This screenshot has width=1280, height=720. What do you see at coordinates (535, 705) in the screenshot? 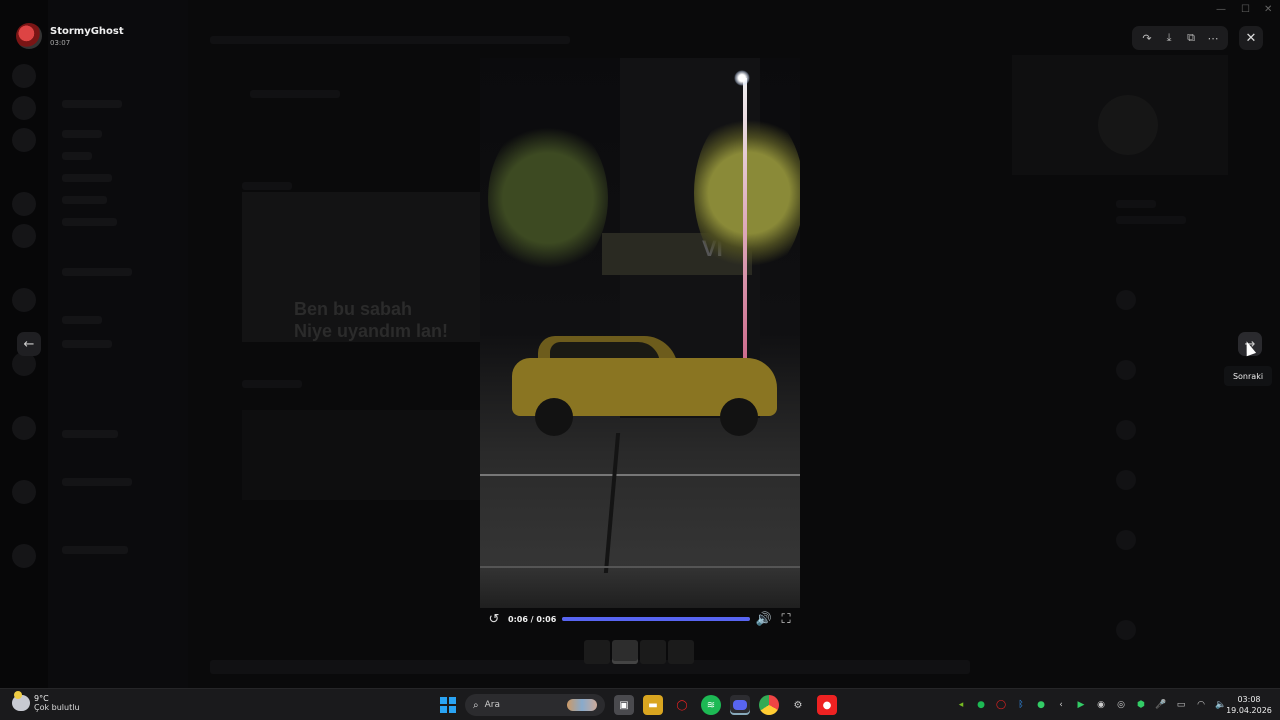
I see `taskbar-search: ⌕ Ara` at bounding box center [535, 705].